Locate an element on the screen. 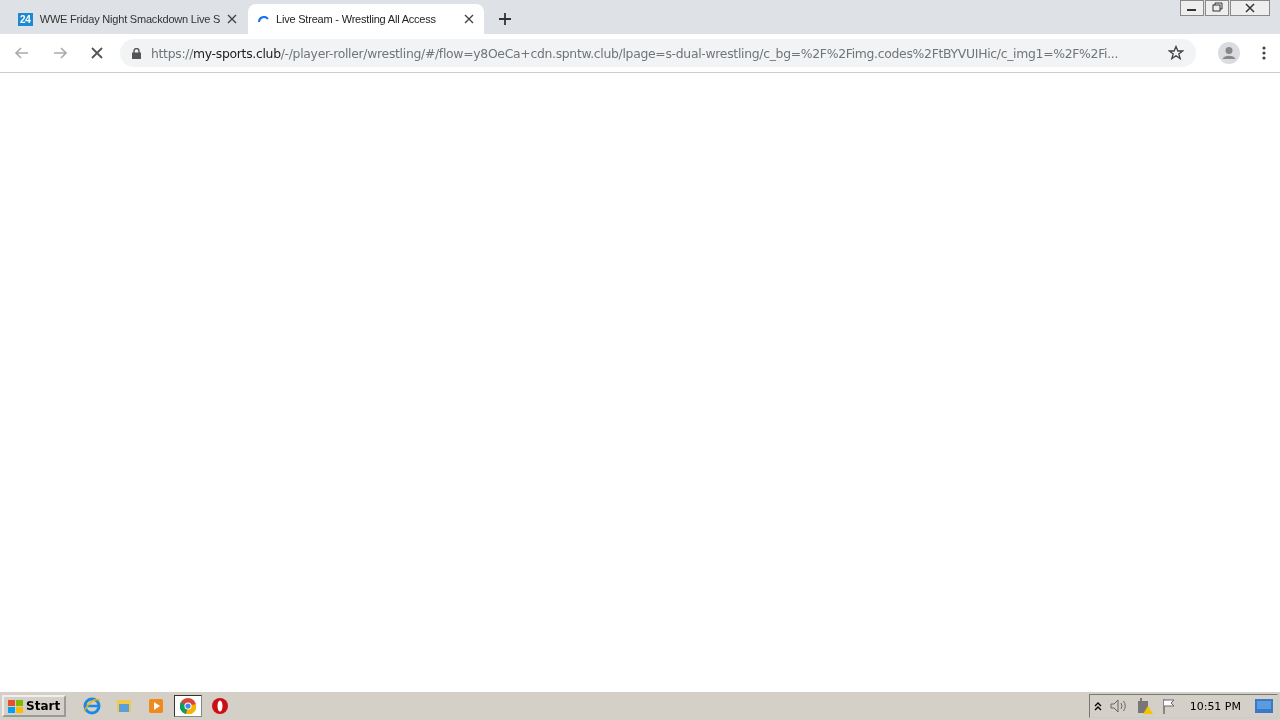 The image size is (1280, 720). loading-spinner-icon is located at coordinates (263, 19).